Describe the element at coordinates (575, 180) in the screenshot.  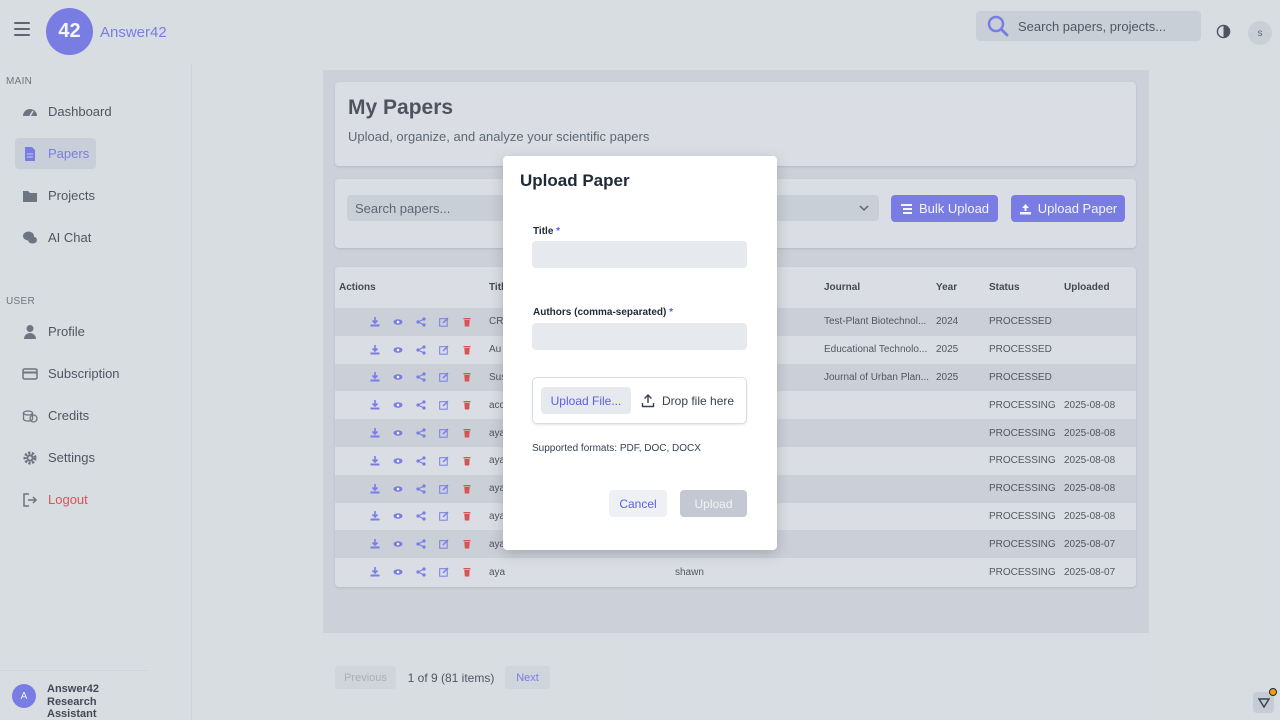
I see `dialog-title: Upload Paper` at that location.